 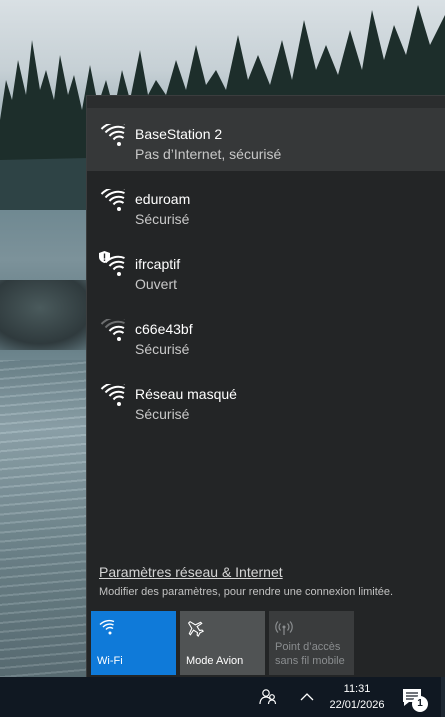 I want to click on network-name: Réseau masqué, so click(x=186, y=394).